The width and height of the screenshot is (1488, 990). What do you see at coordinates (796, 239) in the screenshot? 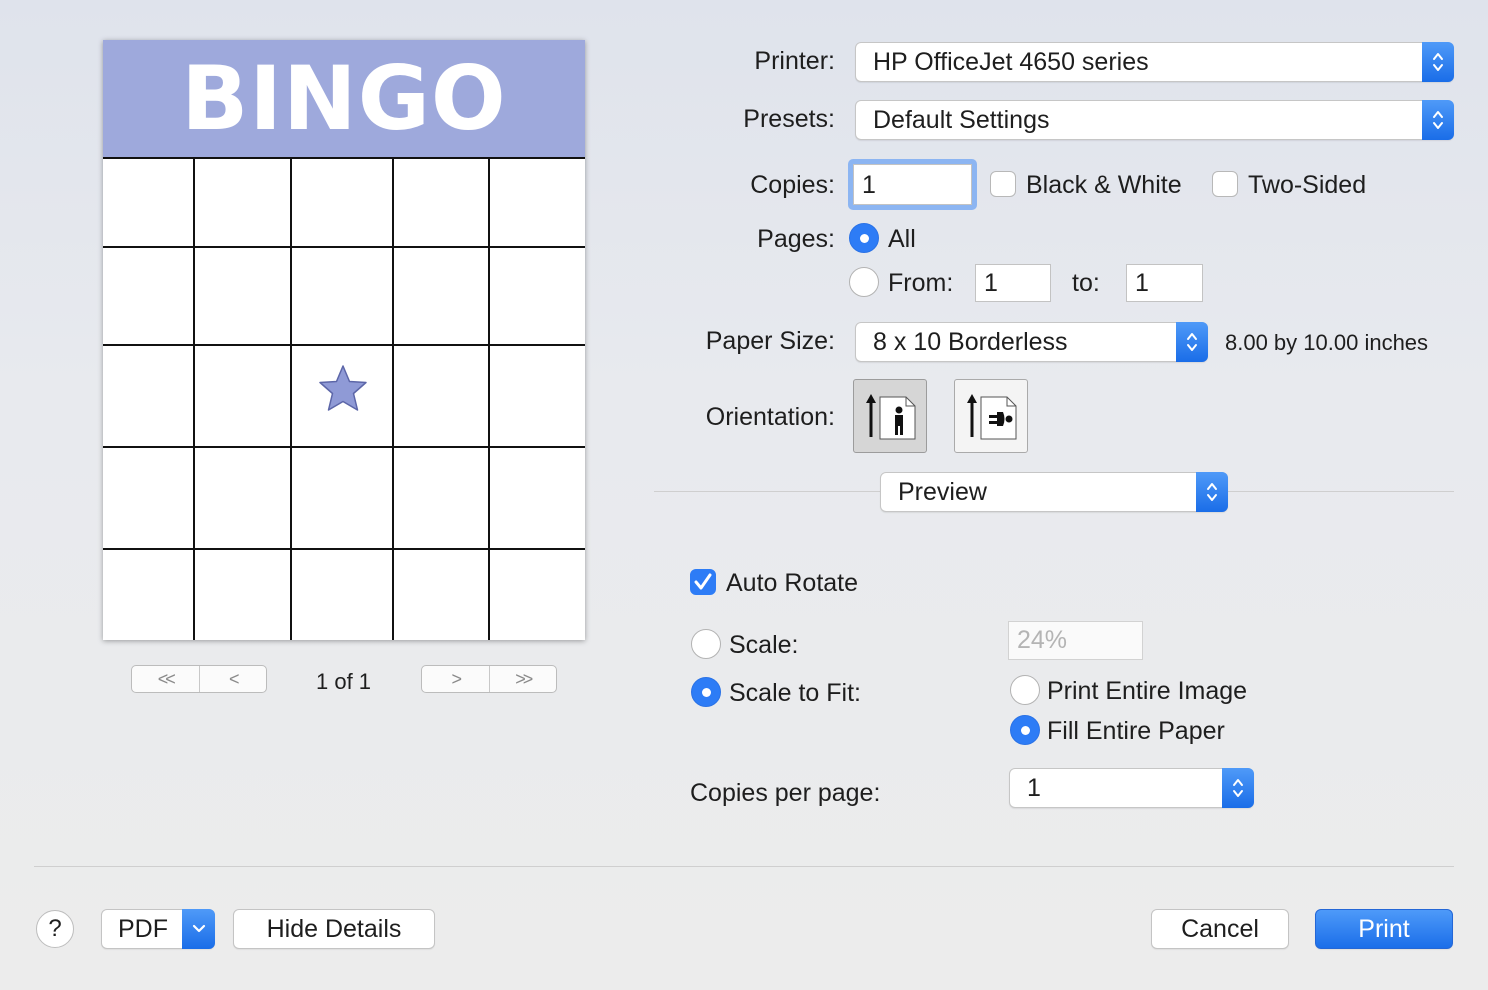
I see `pages-label: Pages:` at bounding box center [796, 239].